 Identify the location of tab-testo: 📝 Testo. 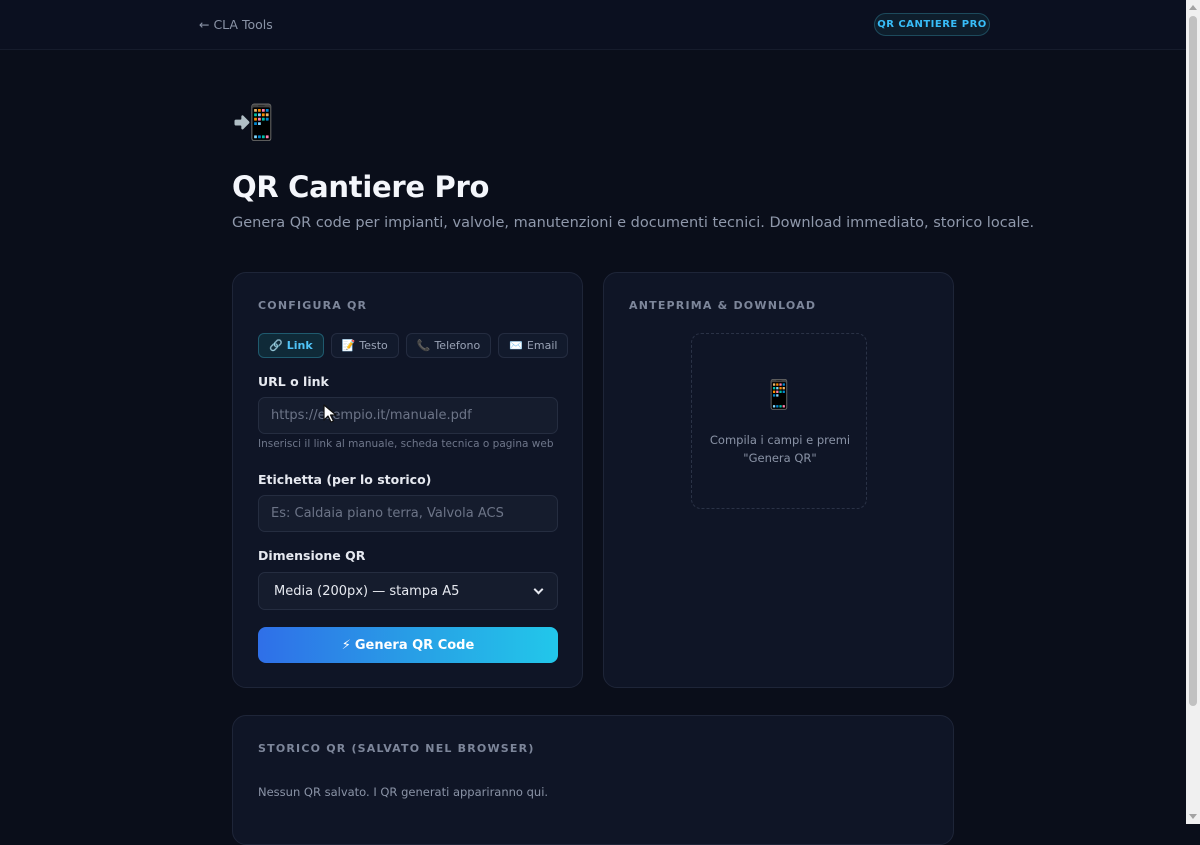
(364, 345).